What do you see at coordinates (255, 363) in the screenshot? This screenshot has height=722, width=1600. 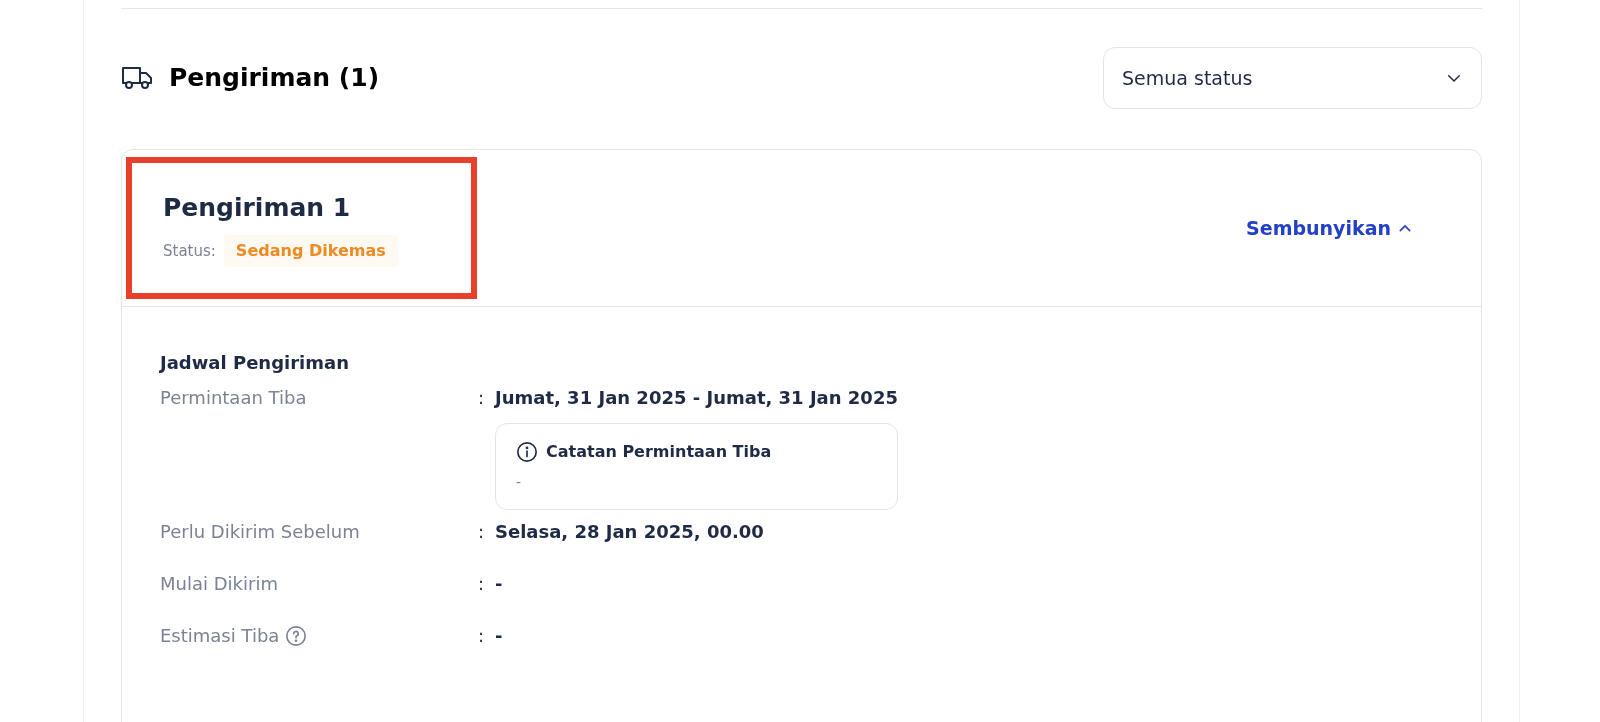 I see `schedule-title: Jadwal Pengiriman` at bounding box center [255, 363].